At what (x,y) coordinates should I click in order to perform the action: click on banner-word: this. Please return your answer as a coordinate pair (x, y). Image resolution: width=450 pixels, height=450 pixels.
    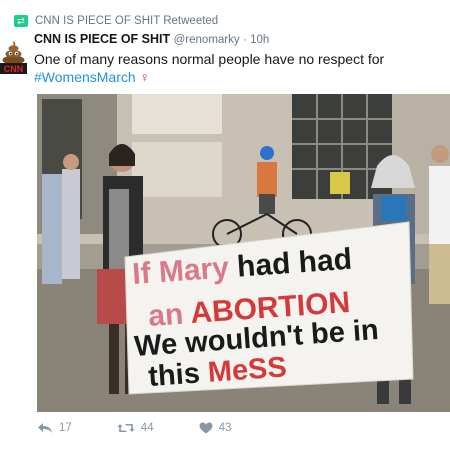
    Looking at the image, I should click on (174, 375).